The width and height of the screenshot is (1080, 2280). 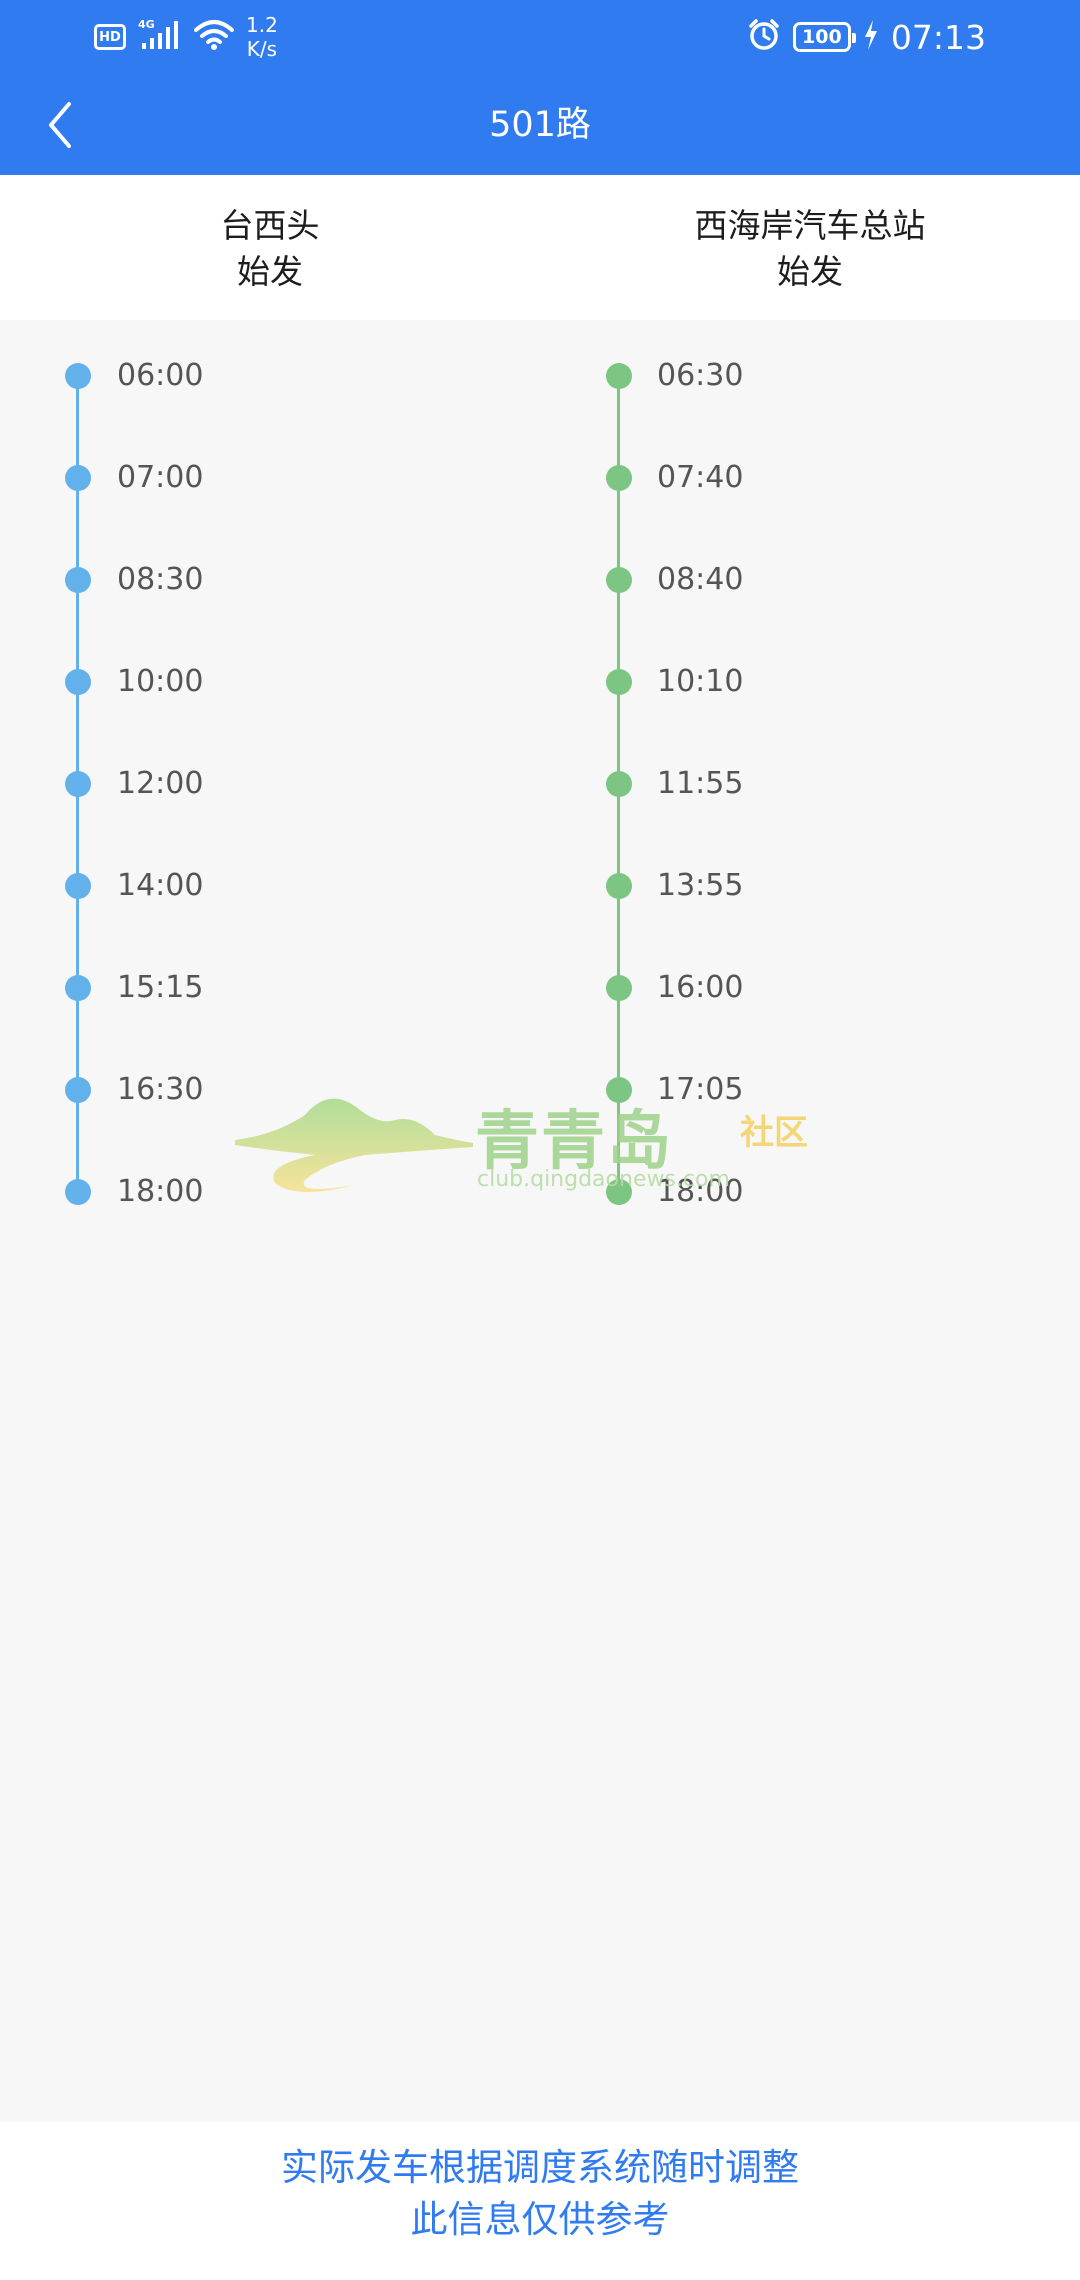 I want to click on direction-right-header: 西海岸汽车总站 始发, so click(x=810, y=249).